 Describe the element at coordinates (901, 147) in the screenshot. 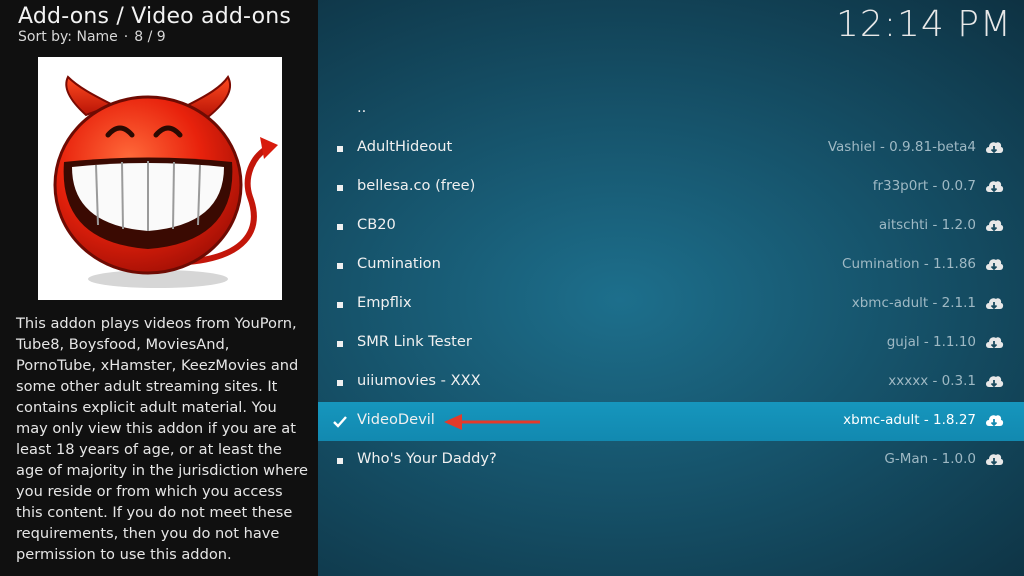

I see `addon-author-version: Vashiel - 0.9.81-beta4` at that location.